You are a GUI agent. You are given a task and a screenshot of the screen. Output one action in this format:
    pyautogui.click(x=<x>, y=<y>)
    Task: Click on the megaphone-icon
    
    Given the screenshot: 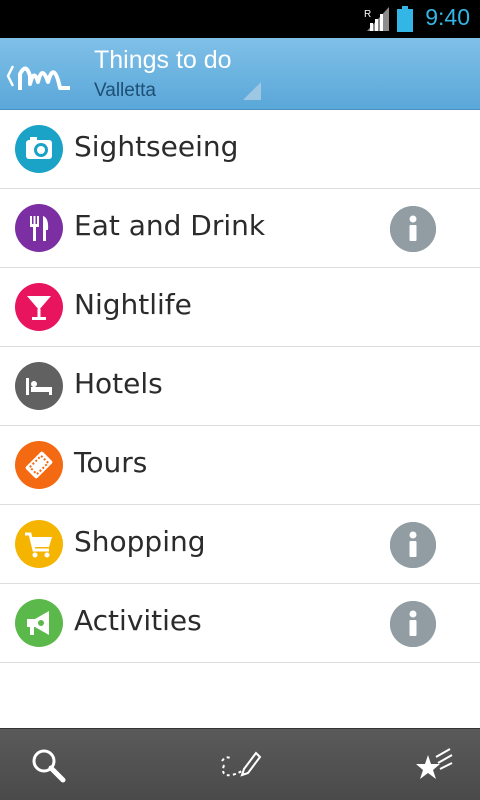 What is the action you would take?
    pyautogui.click(x=39, y=623)
    